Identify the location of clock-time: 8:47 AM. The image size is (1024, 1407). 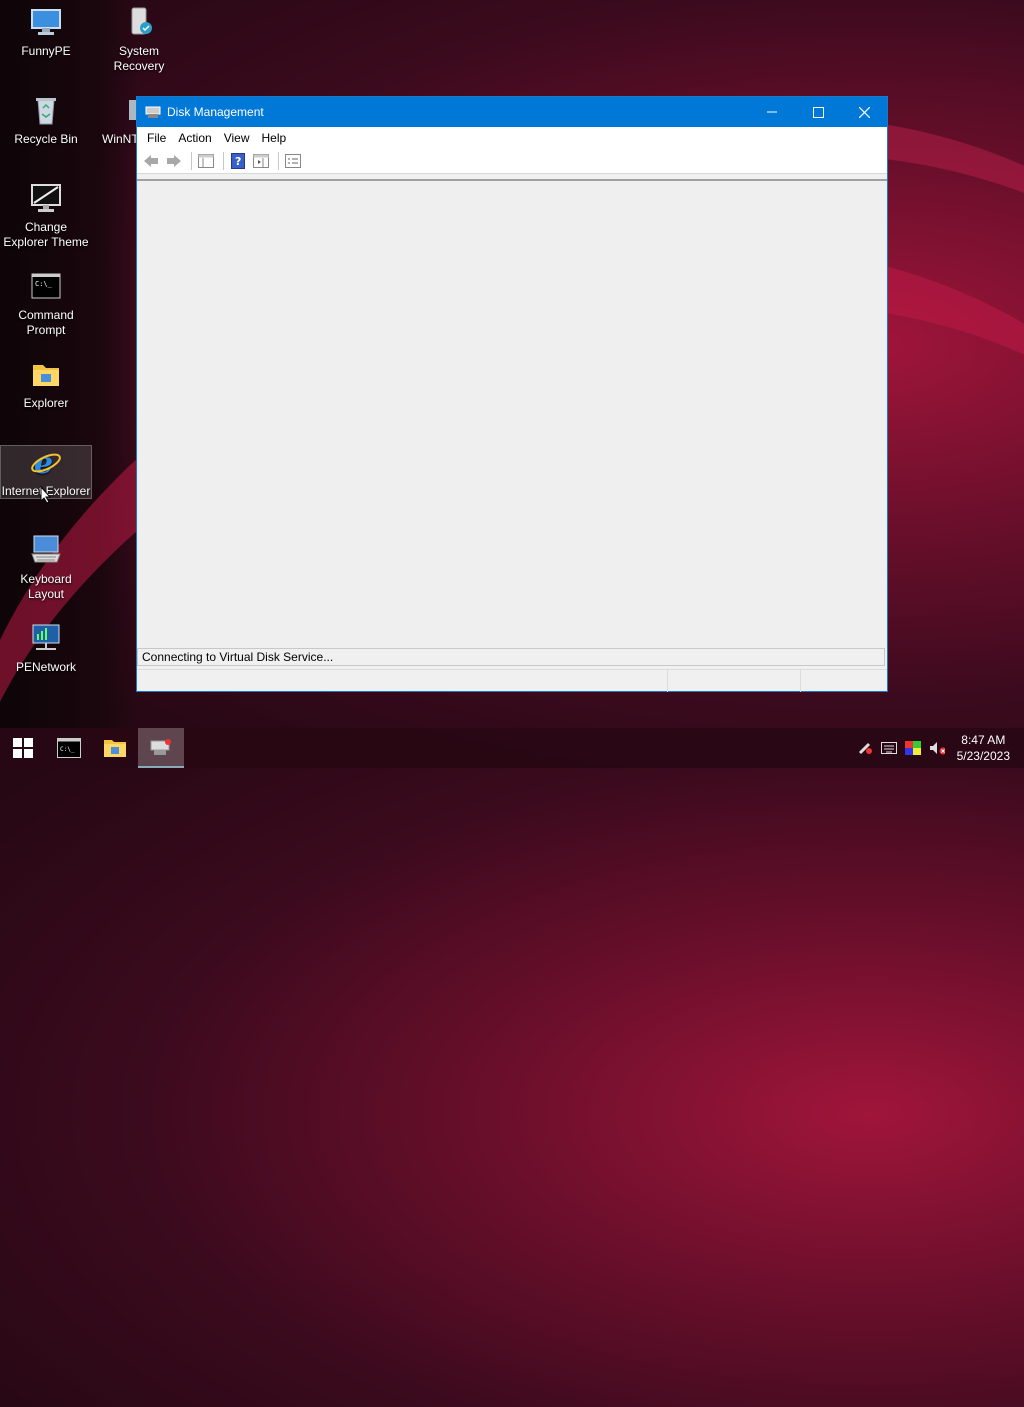
(983, 740).